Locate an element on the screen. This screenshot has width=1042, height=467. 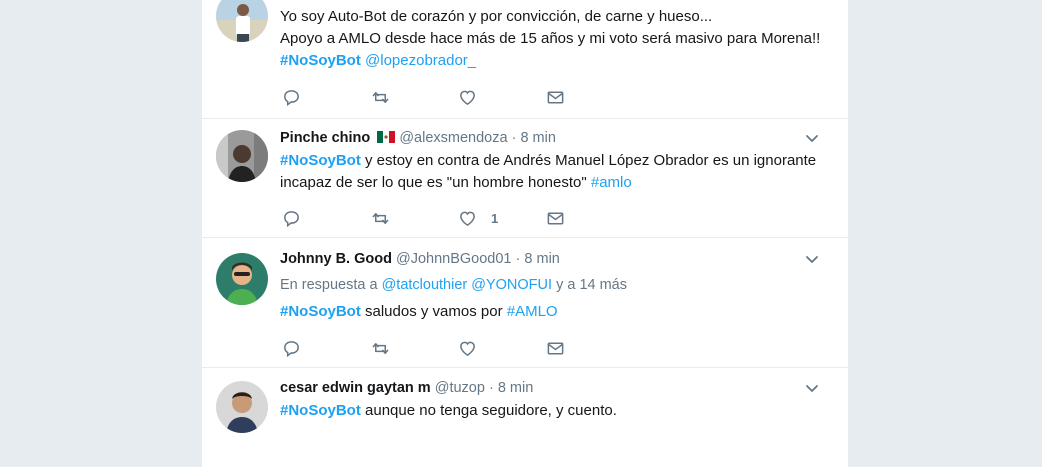
like-count: 1 is located at coordinates (495, 218).